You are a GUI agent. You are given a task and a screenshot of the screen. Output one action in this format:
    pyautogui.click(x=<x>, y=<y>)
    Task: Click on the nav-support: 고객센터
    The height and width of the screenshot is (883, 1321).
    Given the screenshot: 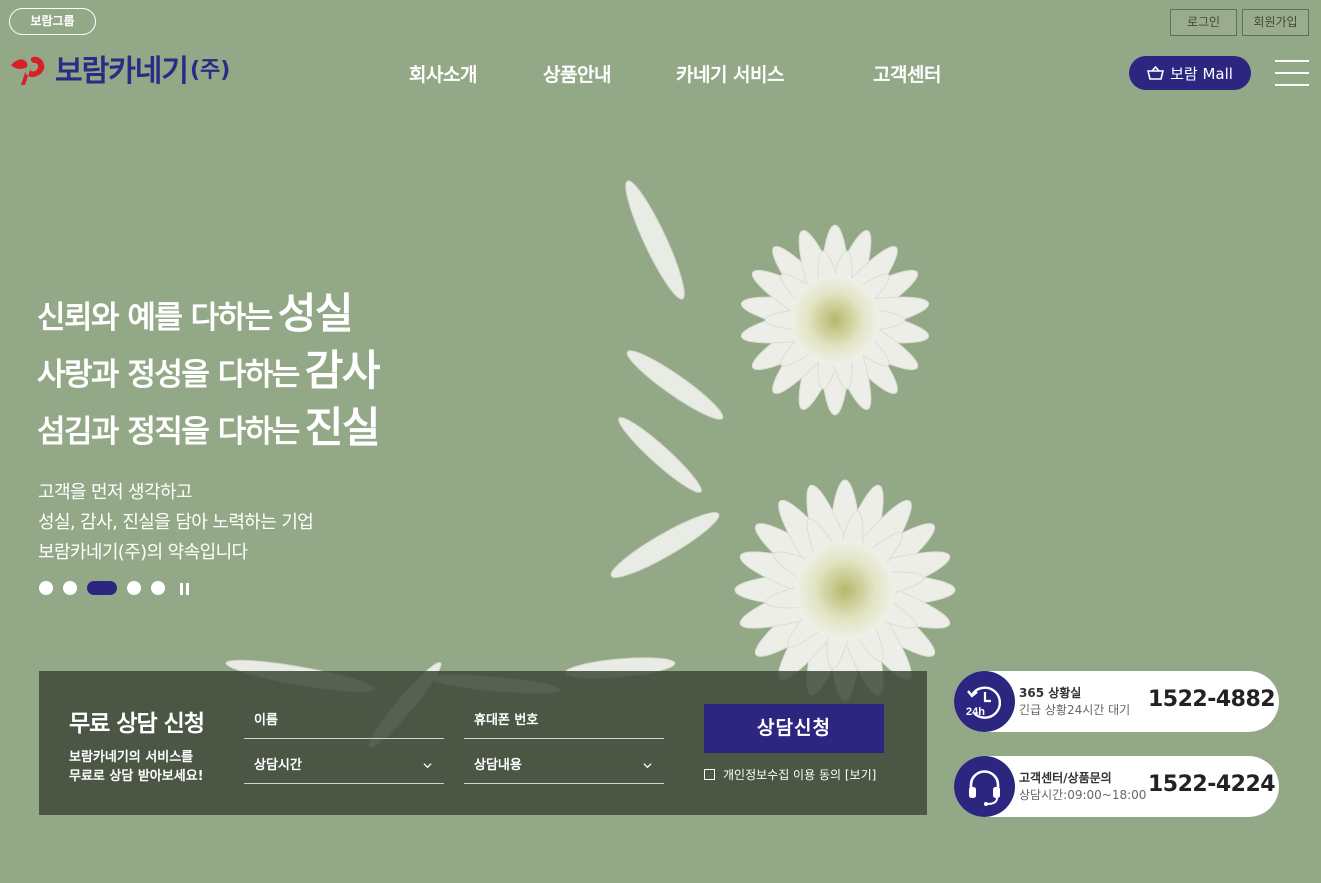 What is the action you would take?
    pyautogui.click(x=907, y=73)
    